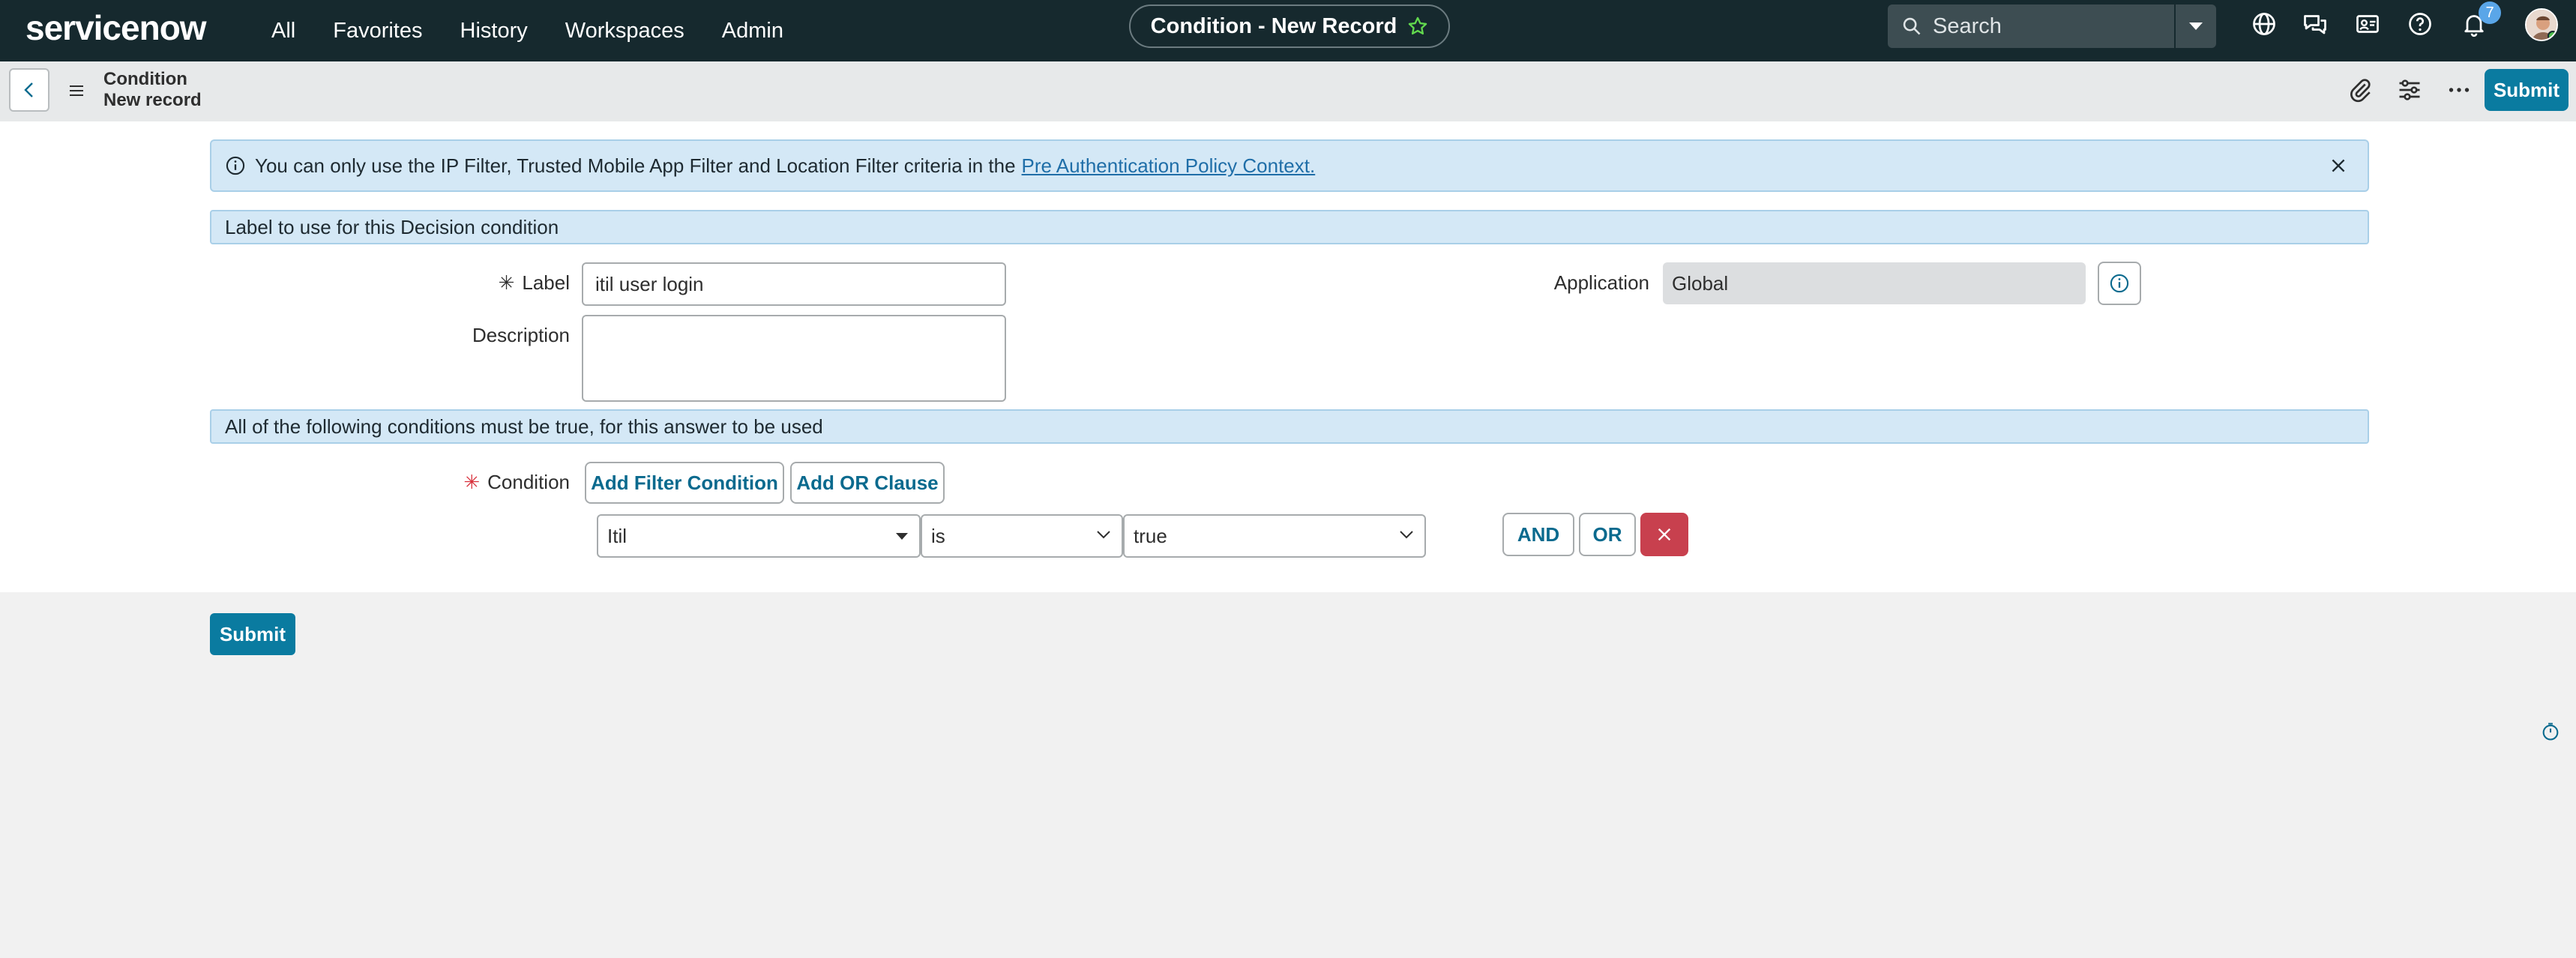  Describe the element at coordinates (1607, 535) in the screenshot. I see `or-button: OR` at that location.